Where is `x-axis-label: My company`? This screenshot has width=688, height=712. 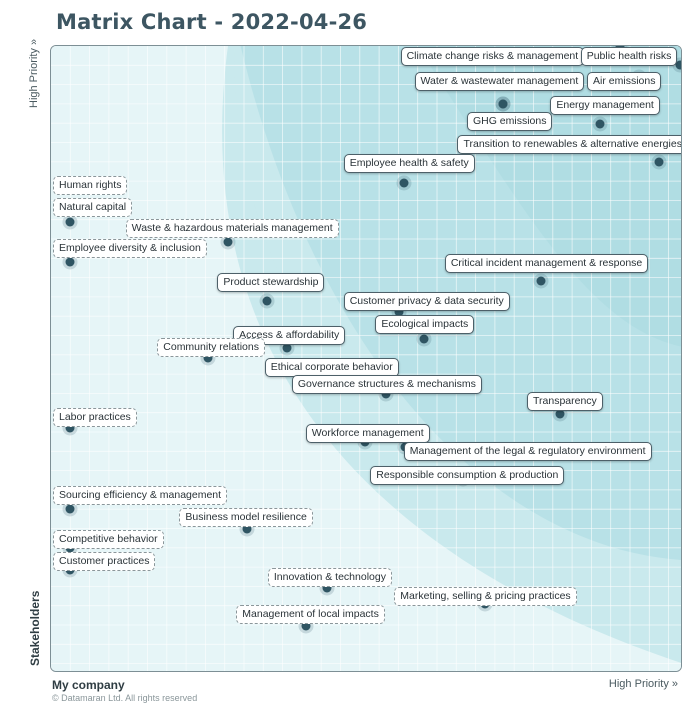 x-axis-label: My company is located at coordinates (88, 685).